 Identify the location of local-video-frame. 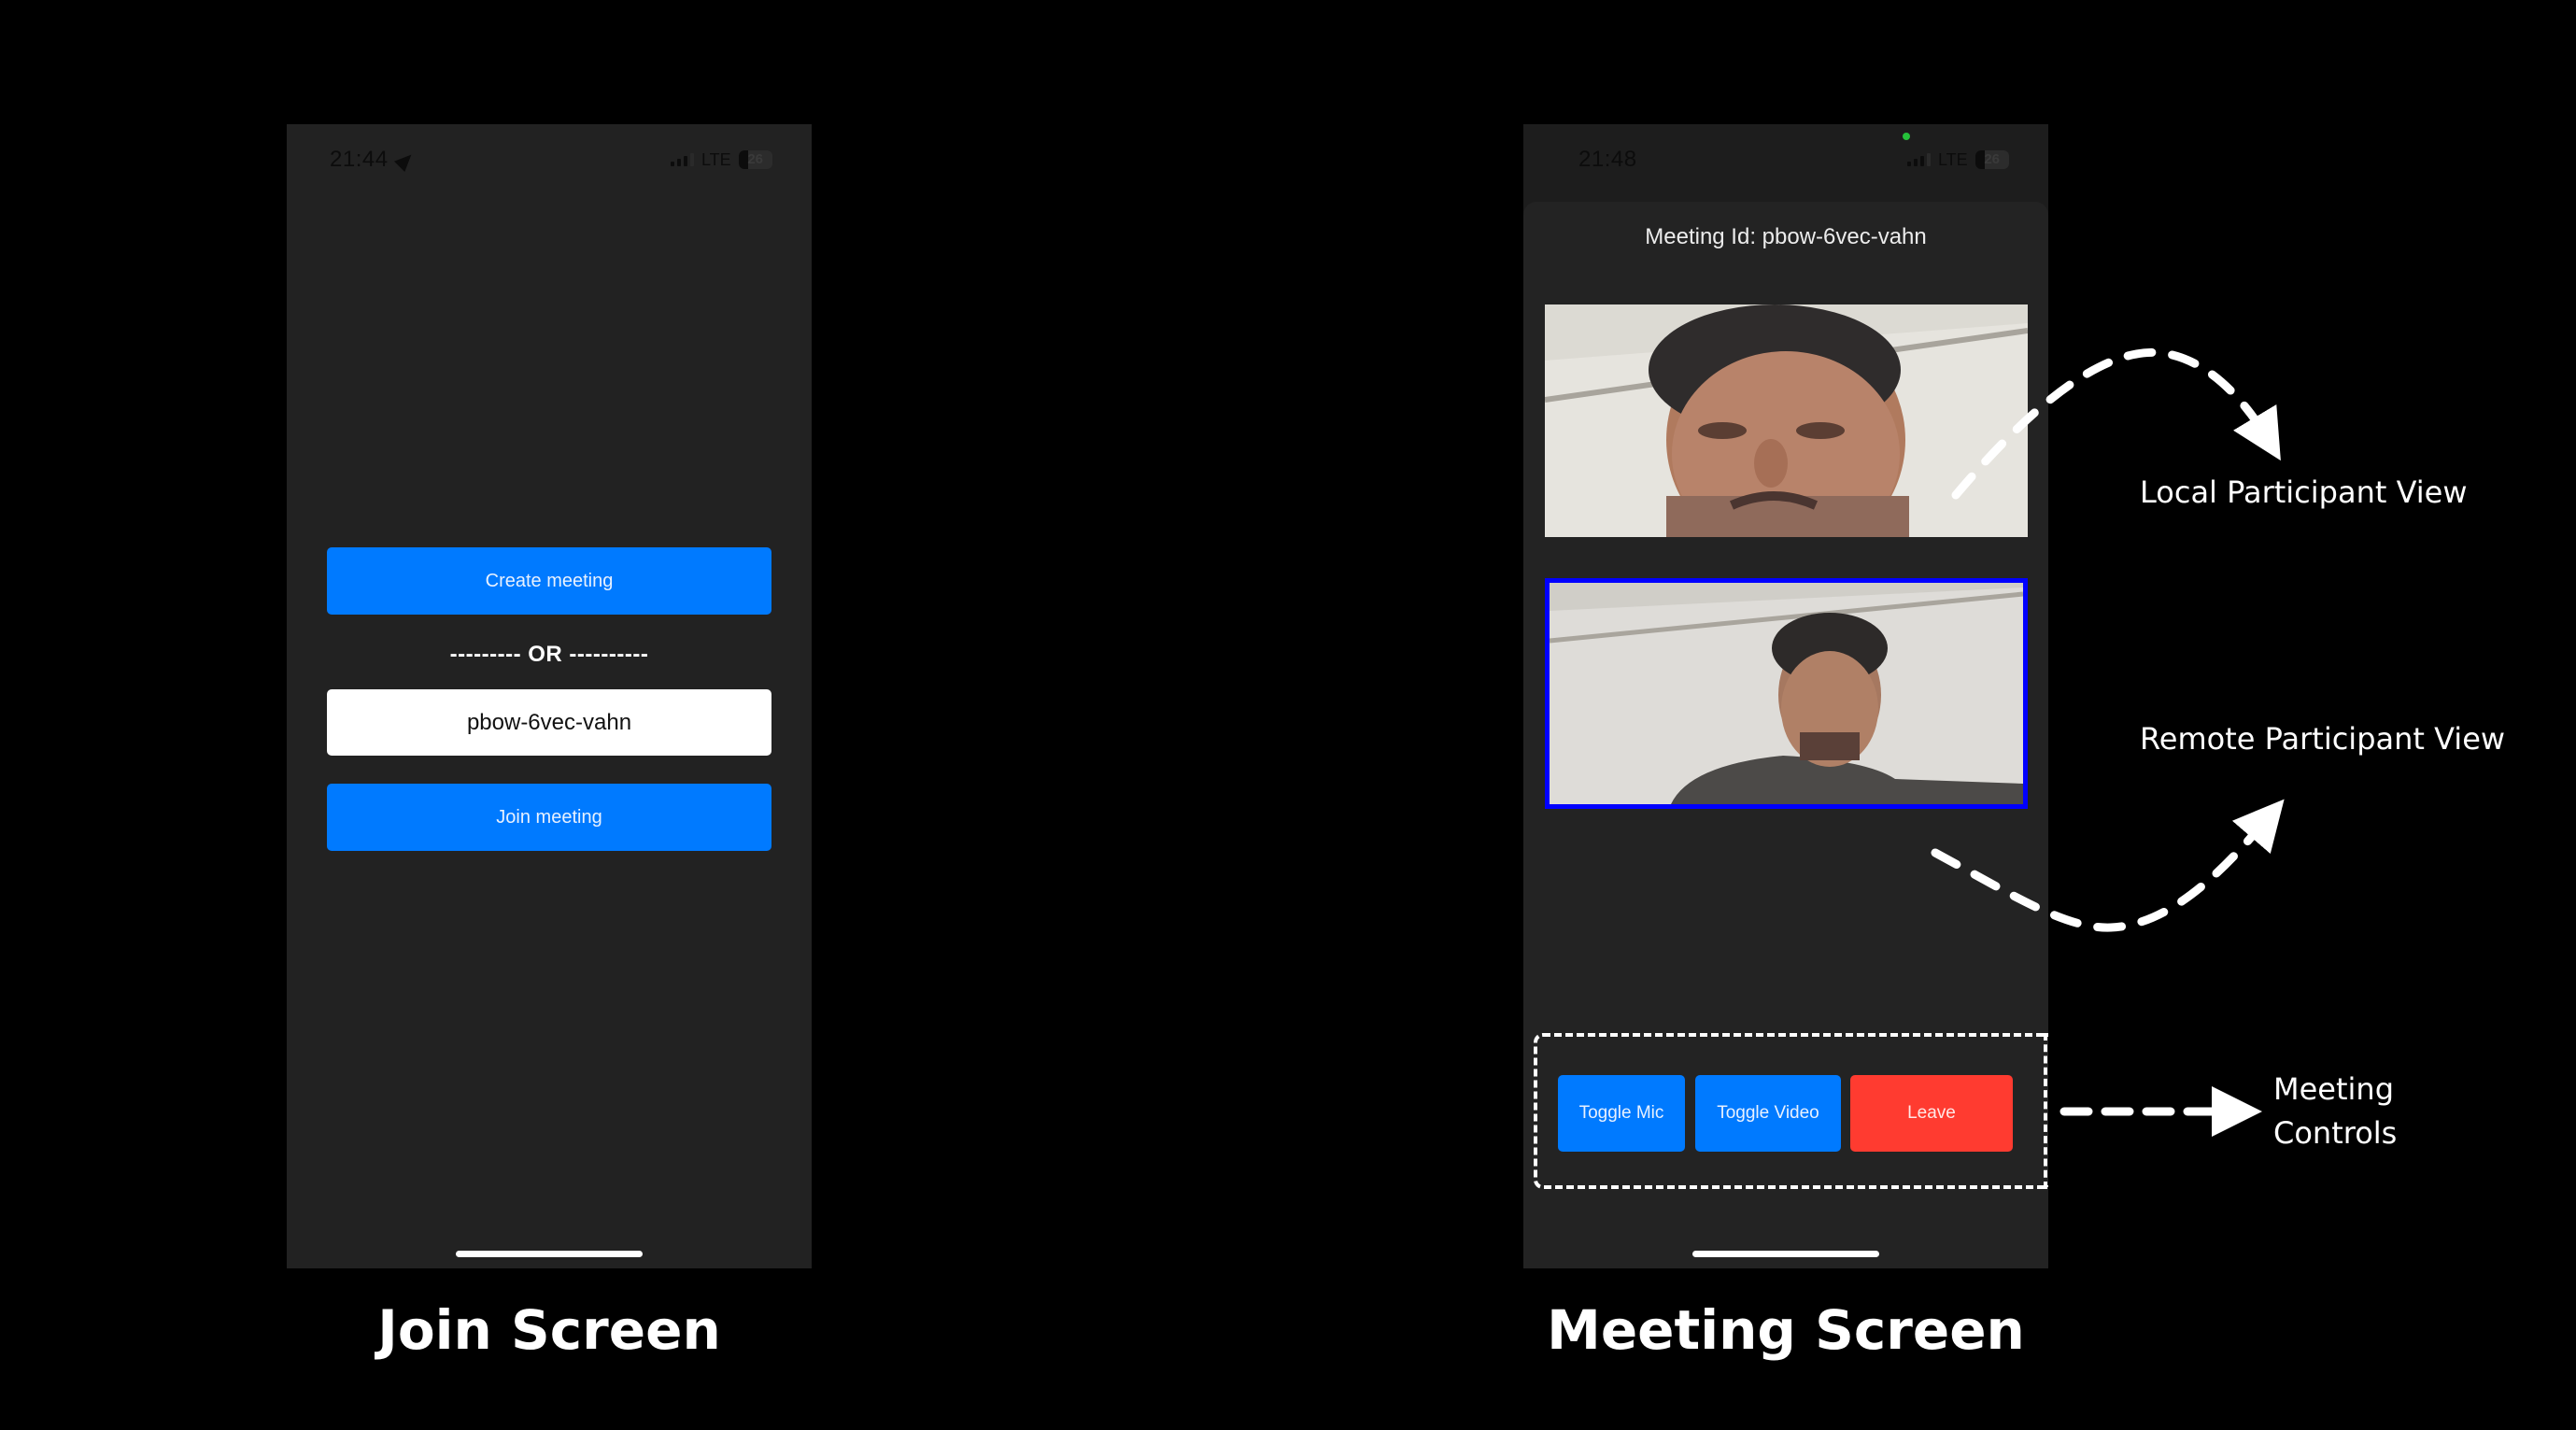
(1786, 420).